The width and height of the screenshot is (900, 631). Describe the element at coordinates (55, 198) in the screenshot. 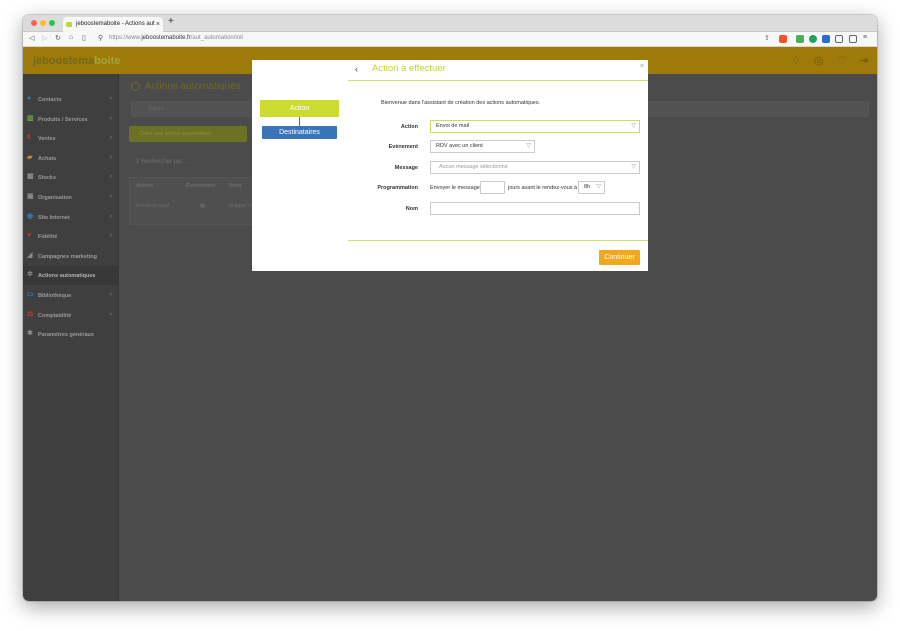

I see `sidebar-item-label: Organisation` at that location.